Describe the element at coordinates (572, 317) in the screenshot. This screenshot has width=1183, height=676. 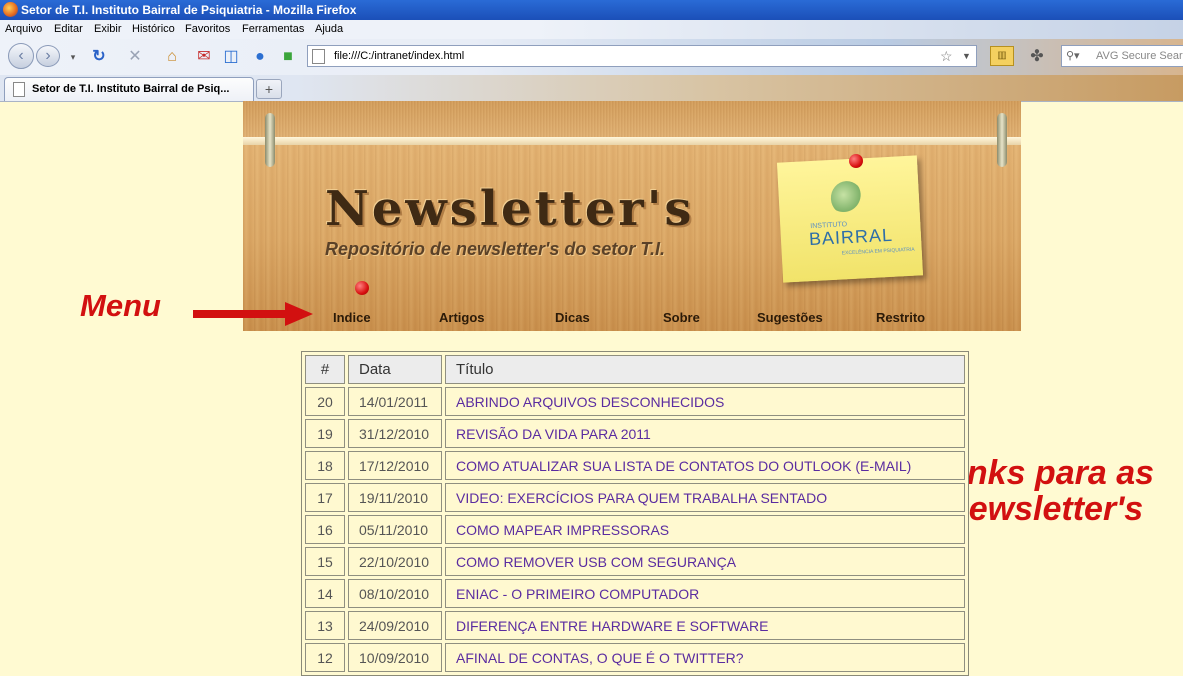
I see `nav-dicas: Dicas` at that location.